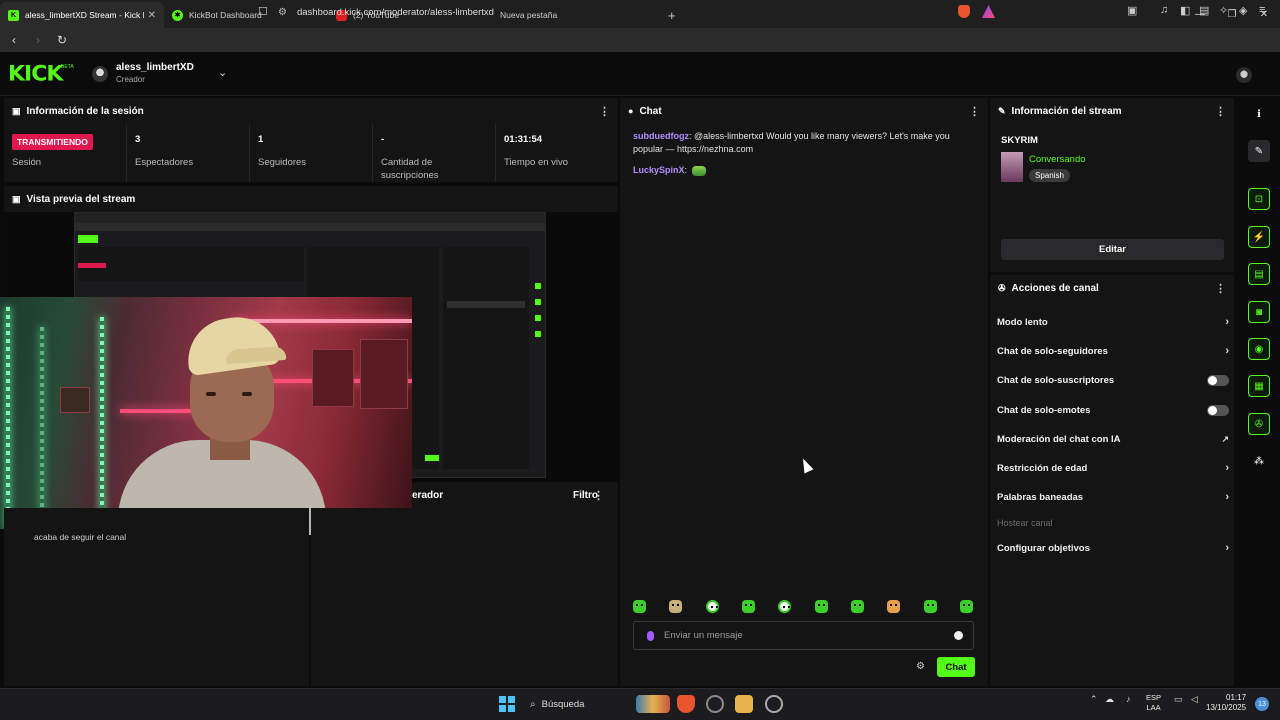 Image resolution: width=1280 pixels, height=720 pixels. I want to click on lang-top: ESP, so click(1154, 697).